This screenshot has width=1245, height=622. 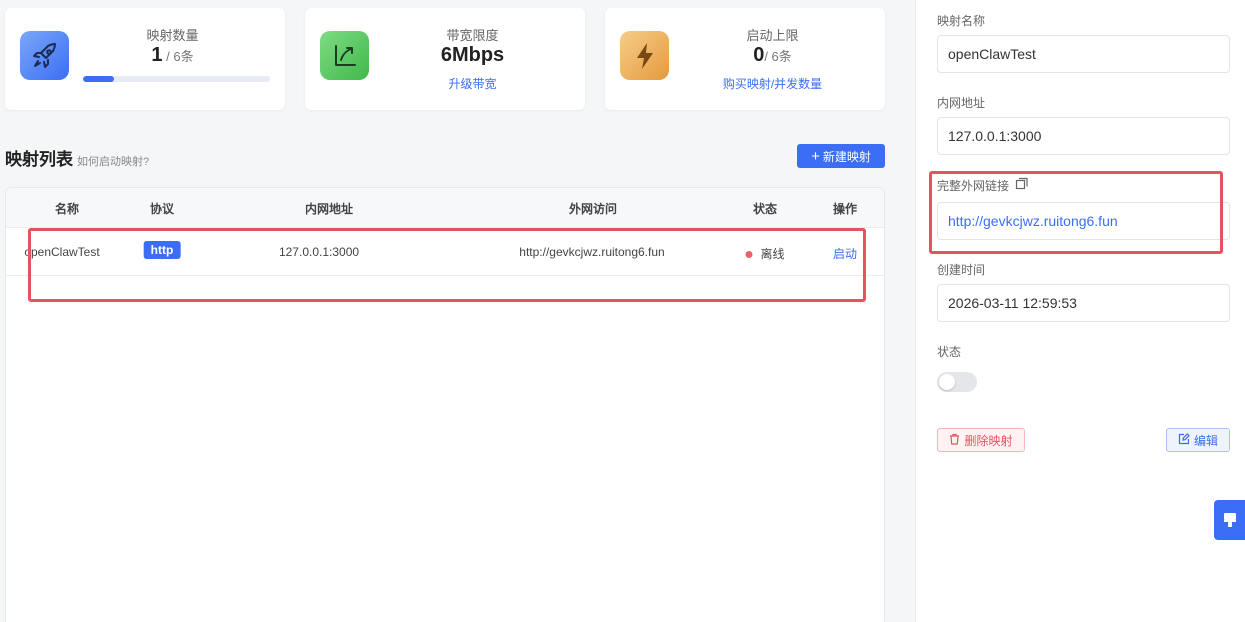 I want to click on bandwidth-content: 带宽限度 6Mbps 升级带宽, so click(x=472, y=59).